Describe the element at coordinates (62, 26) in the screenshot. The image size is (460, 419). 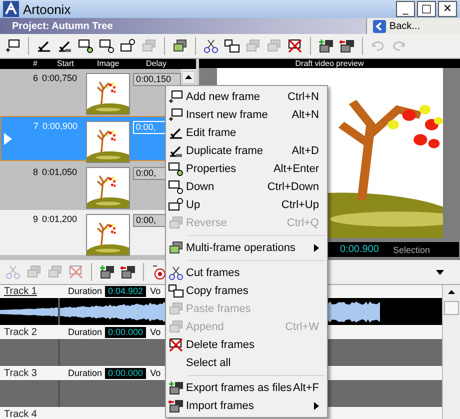
I see `project-title: Project: Autumn Tree` at that location.